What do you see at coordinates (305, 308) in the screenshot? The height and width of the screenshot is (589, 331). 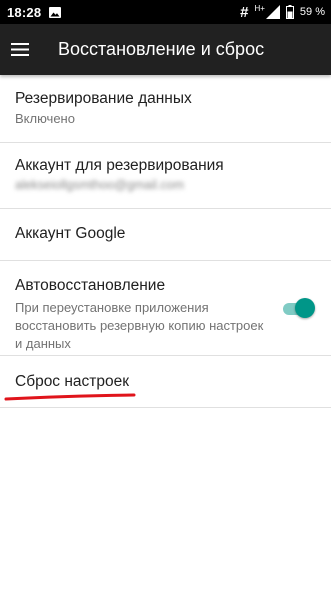 I see `switch-thumb` at bounding box center [305, 308].